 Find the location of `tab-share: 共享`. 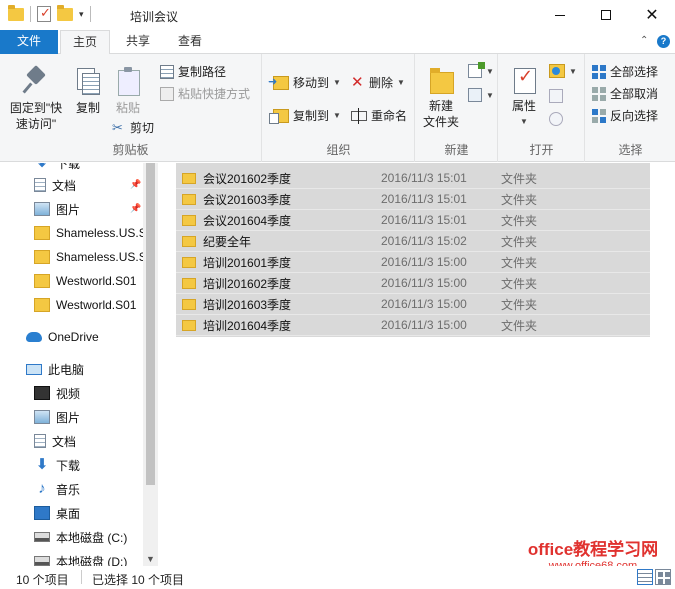

tab-share: 共享 is located at coordinates (138, 42).